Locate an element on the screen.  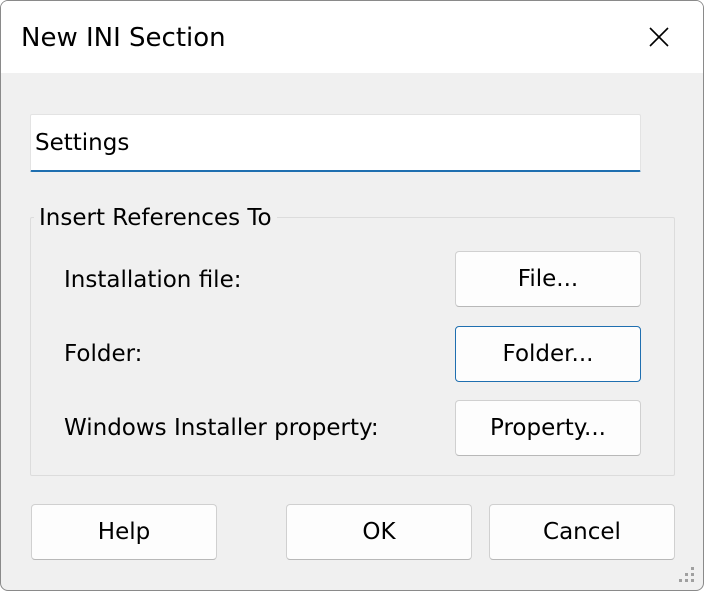
title-bar: New INI Section is located at coordinates (352, 37).